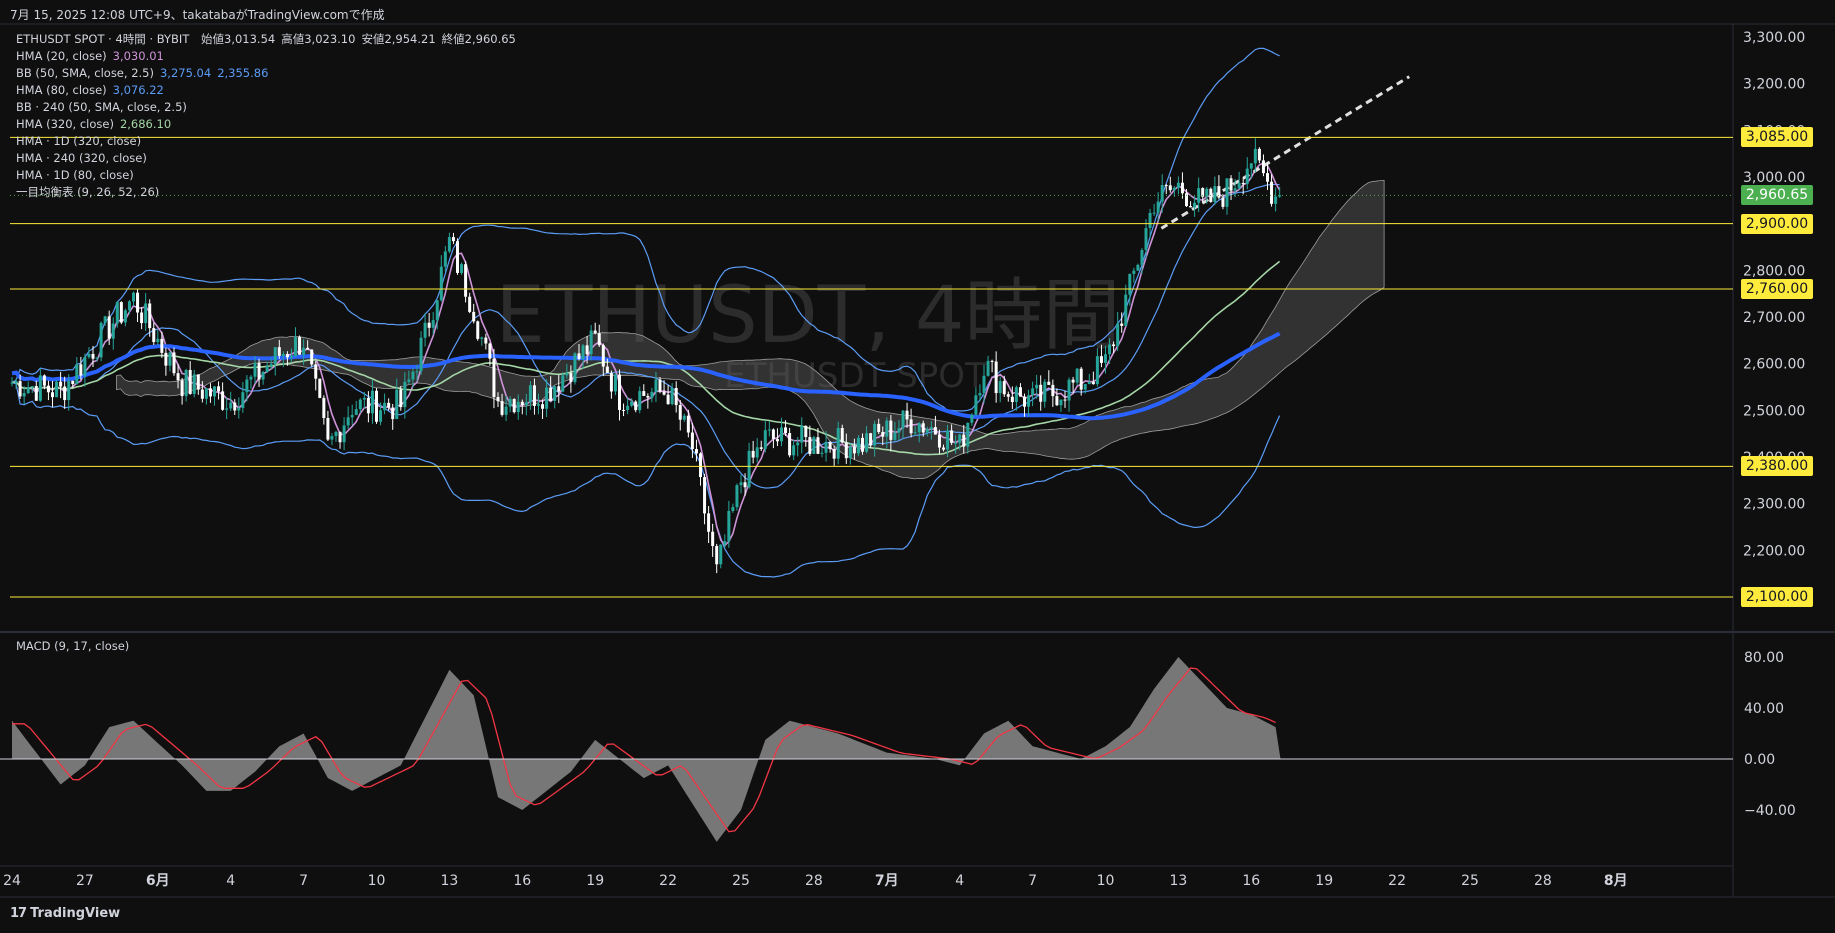  Describe the element at coordinates (266, 90) in the screenshot. I see `indicator-row: HMA (80, close) 3,076.22` at that location.